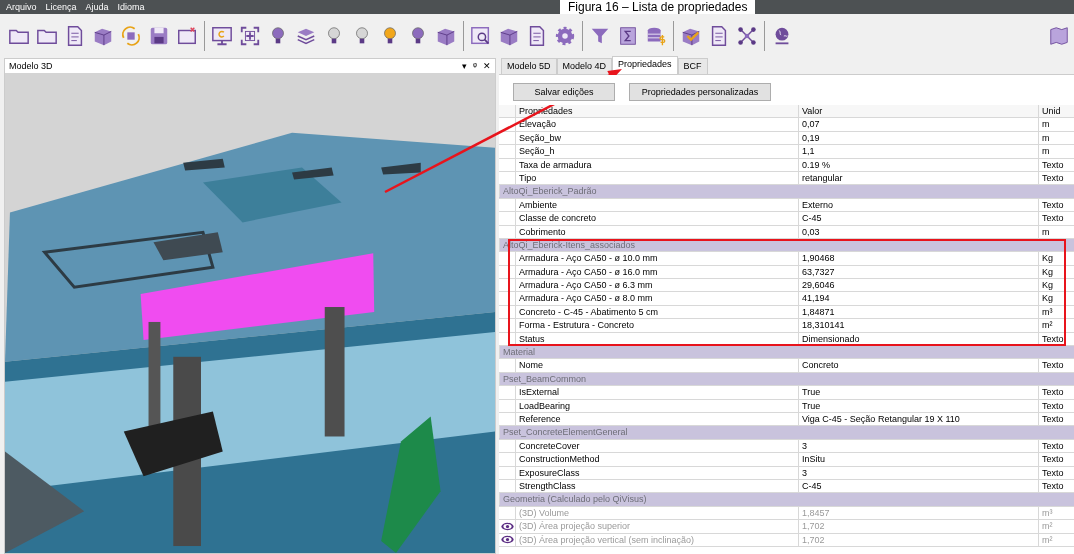  Describe the element at coordinates (918, 111) in the screenshot. I see `column-header: Valor` at that location.